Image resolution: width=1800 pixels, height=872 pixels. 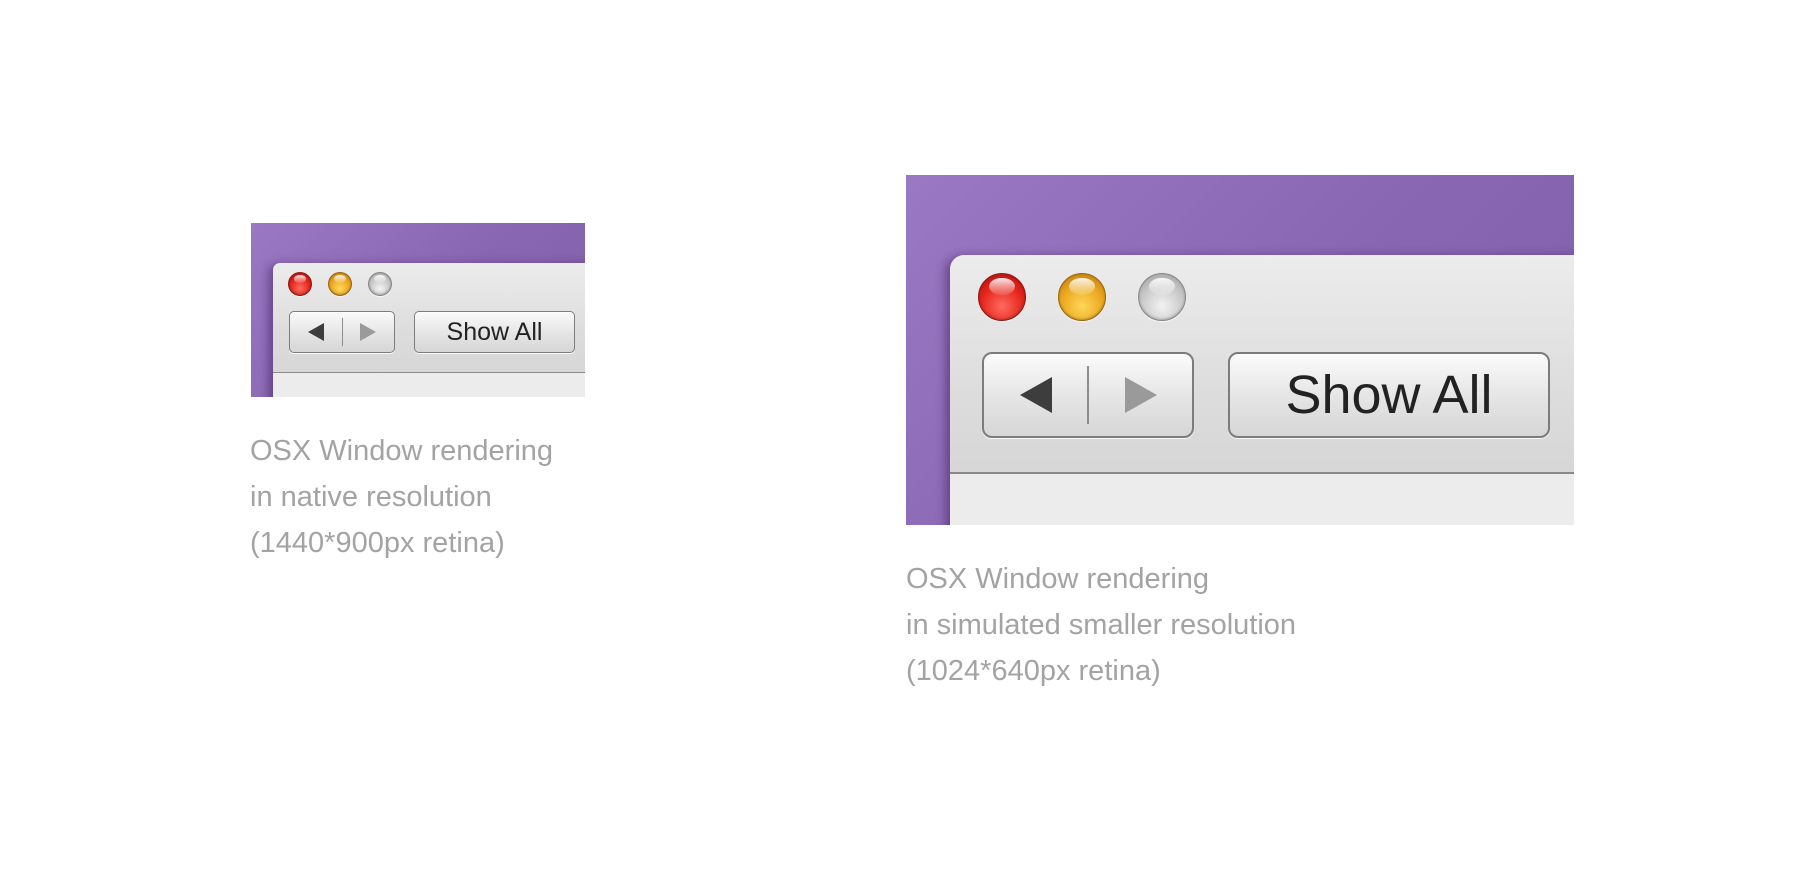 What do you see at coordinates (371, 497) in the screenshot?
I see `caption-line: in native resolution` at bounding box center [371, 497].